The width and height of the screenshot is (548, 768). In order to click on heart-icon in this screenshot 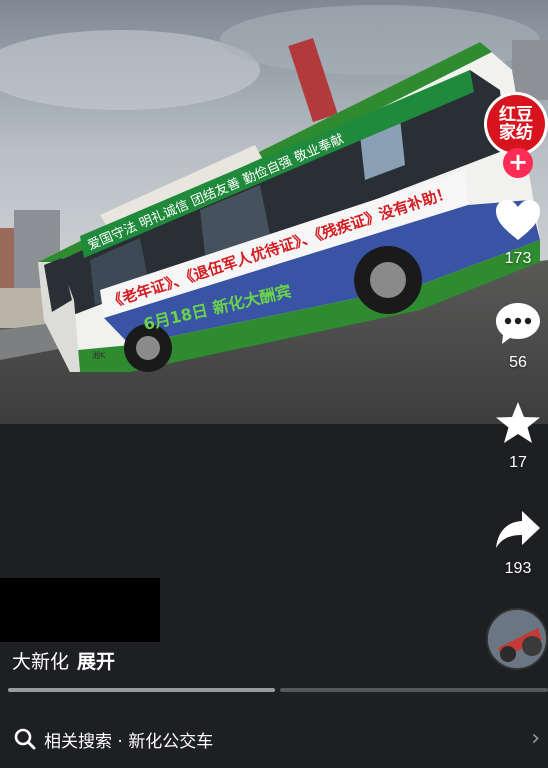, I will do `click(518, 220)`.